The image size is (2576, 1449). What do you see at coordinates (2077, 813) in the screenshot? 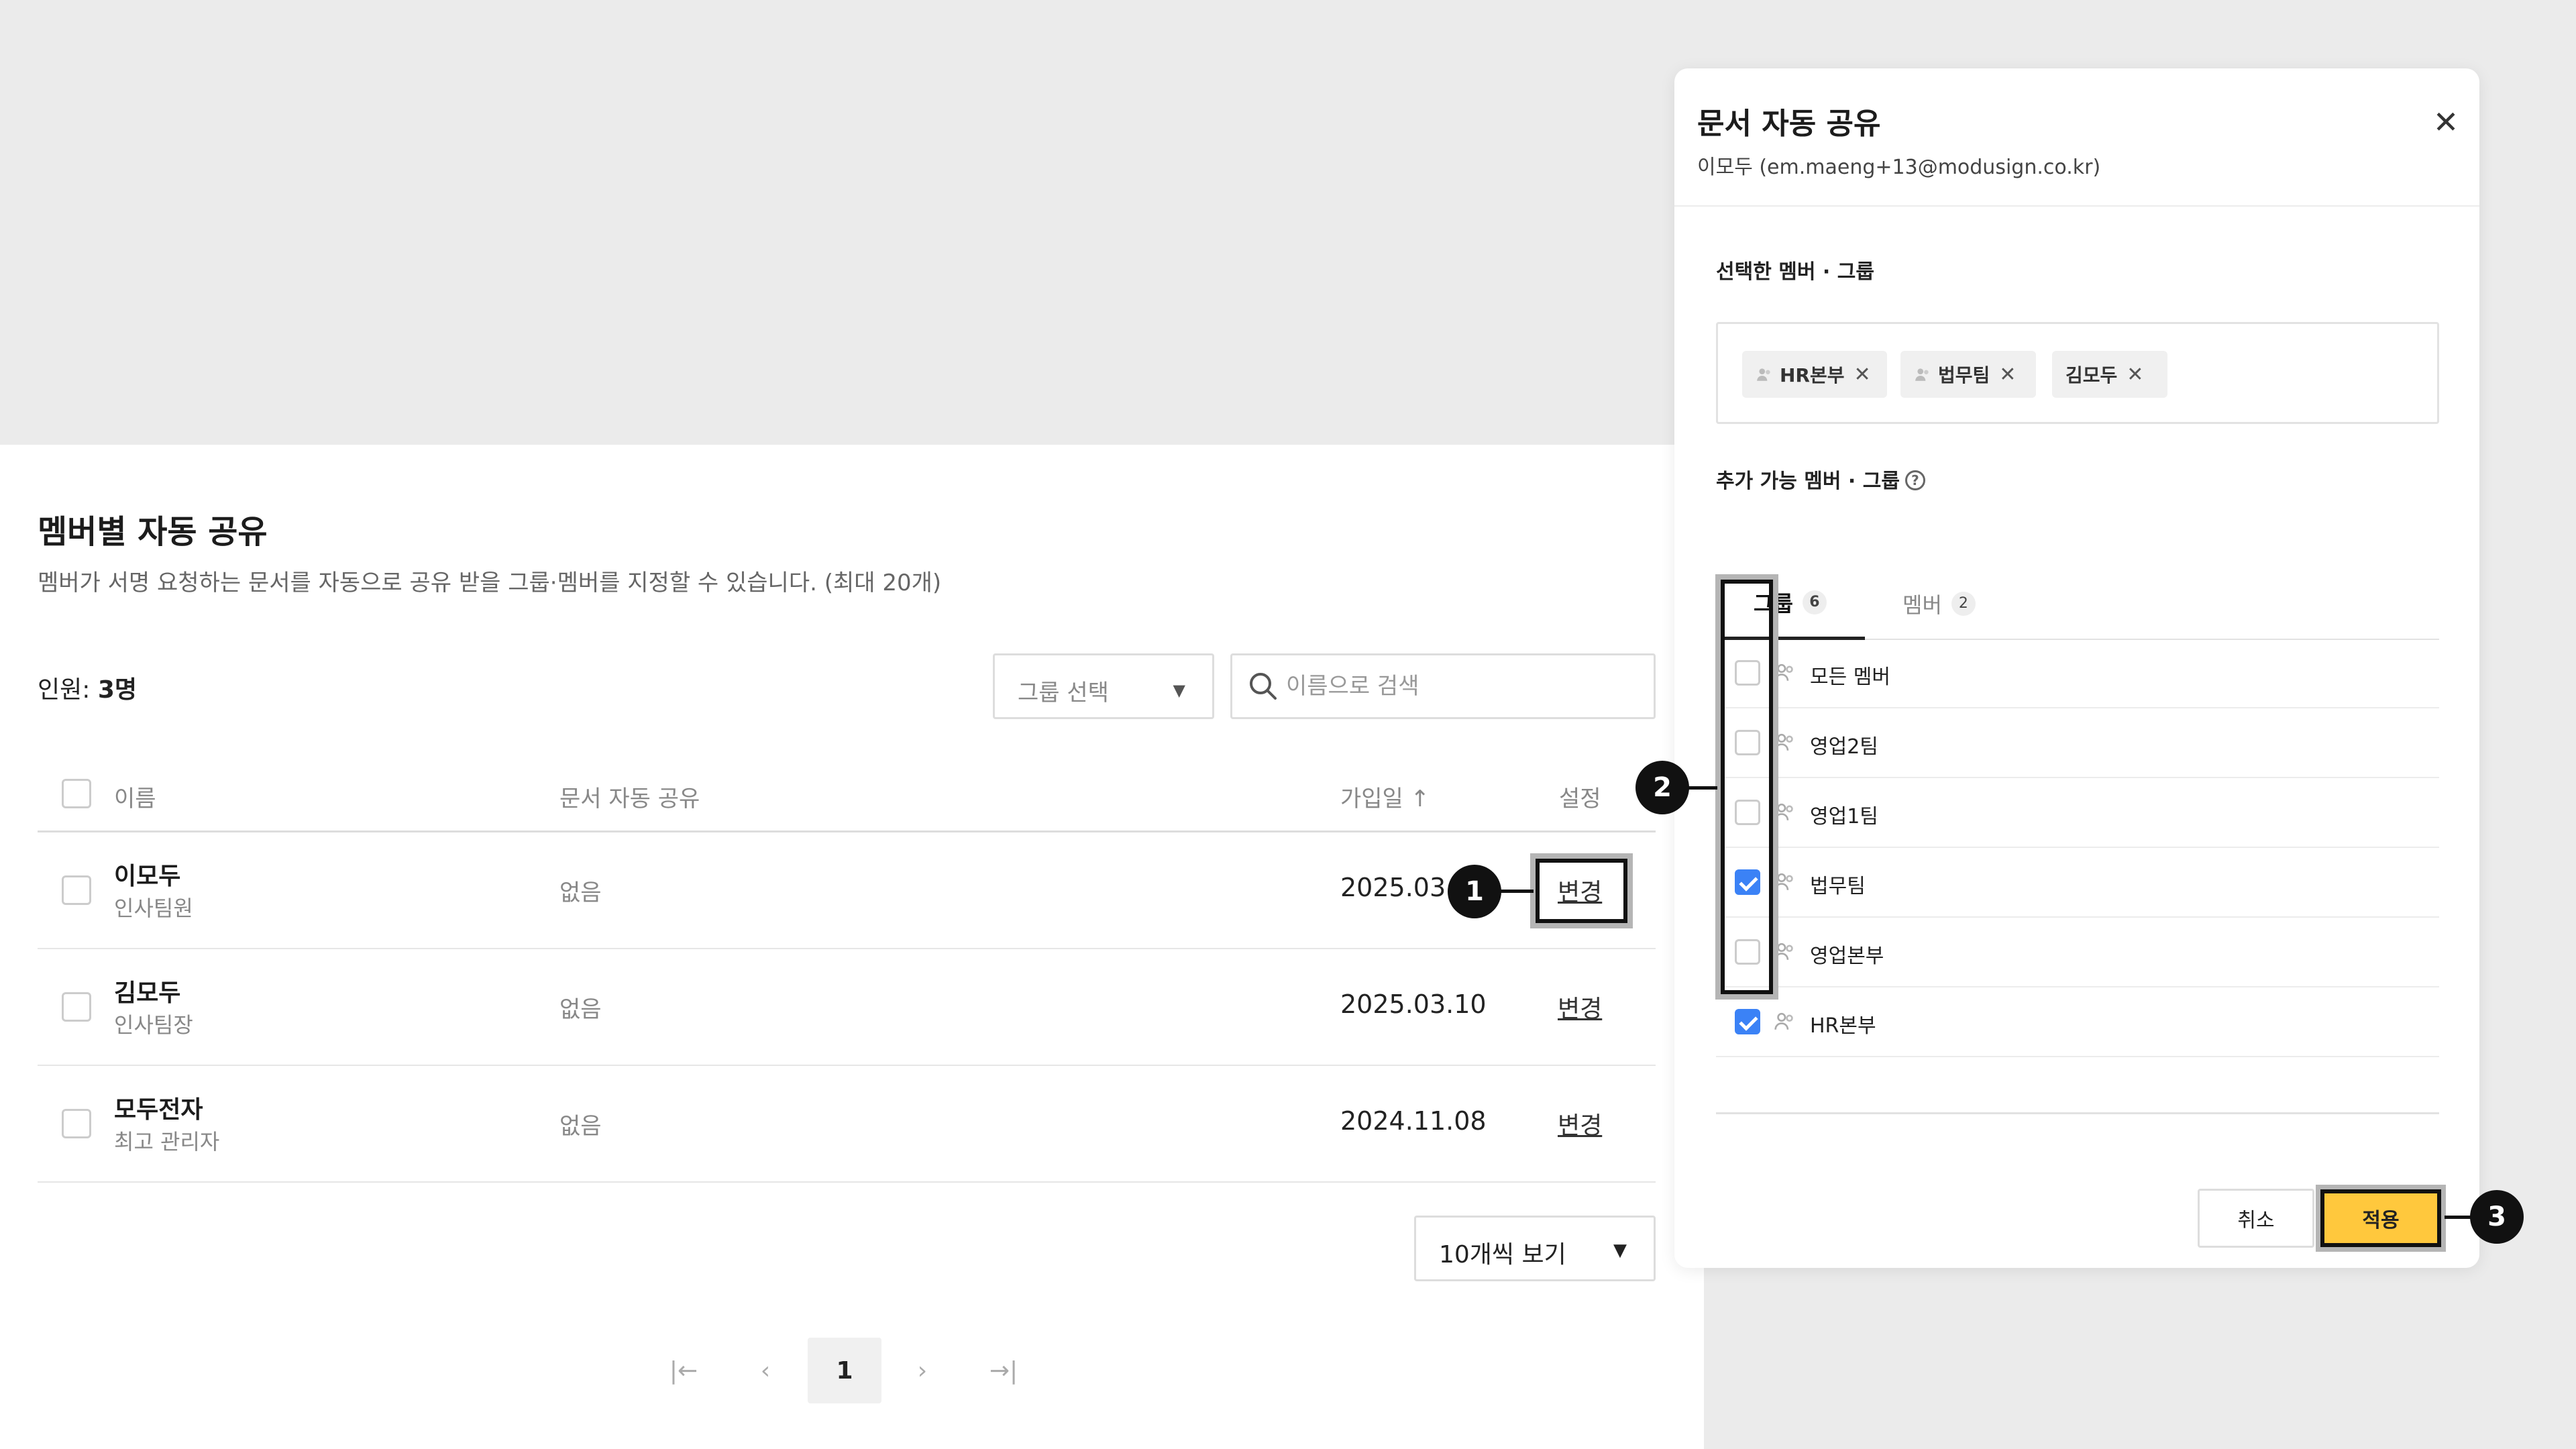
I see `list-item: 영업1팀` at bounding box center [2077, 813].